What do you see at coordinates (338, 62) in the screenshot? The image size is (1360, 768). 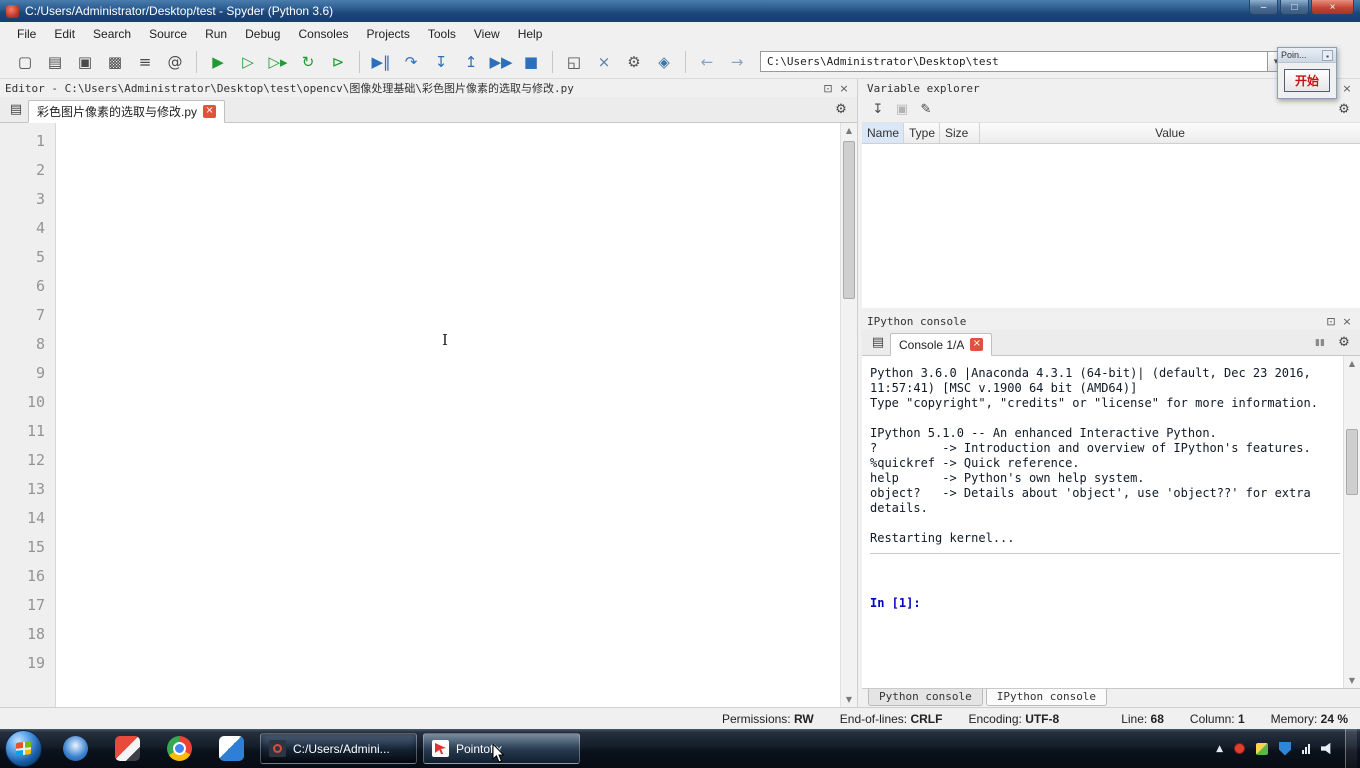 I see `run-selection-icon: ⊳` at bounding box center [338, 62].